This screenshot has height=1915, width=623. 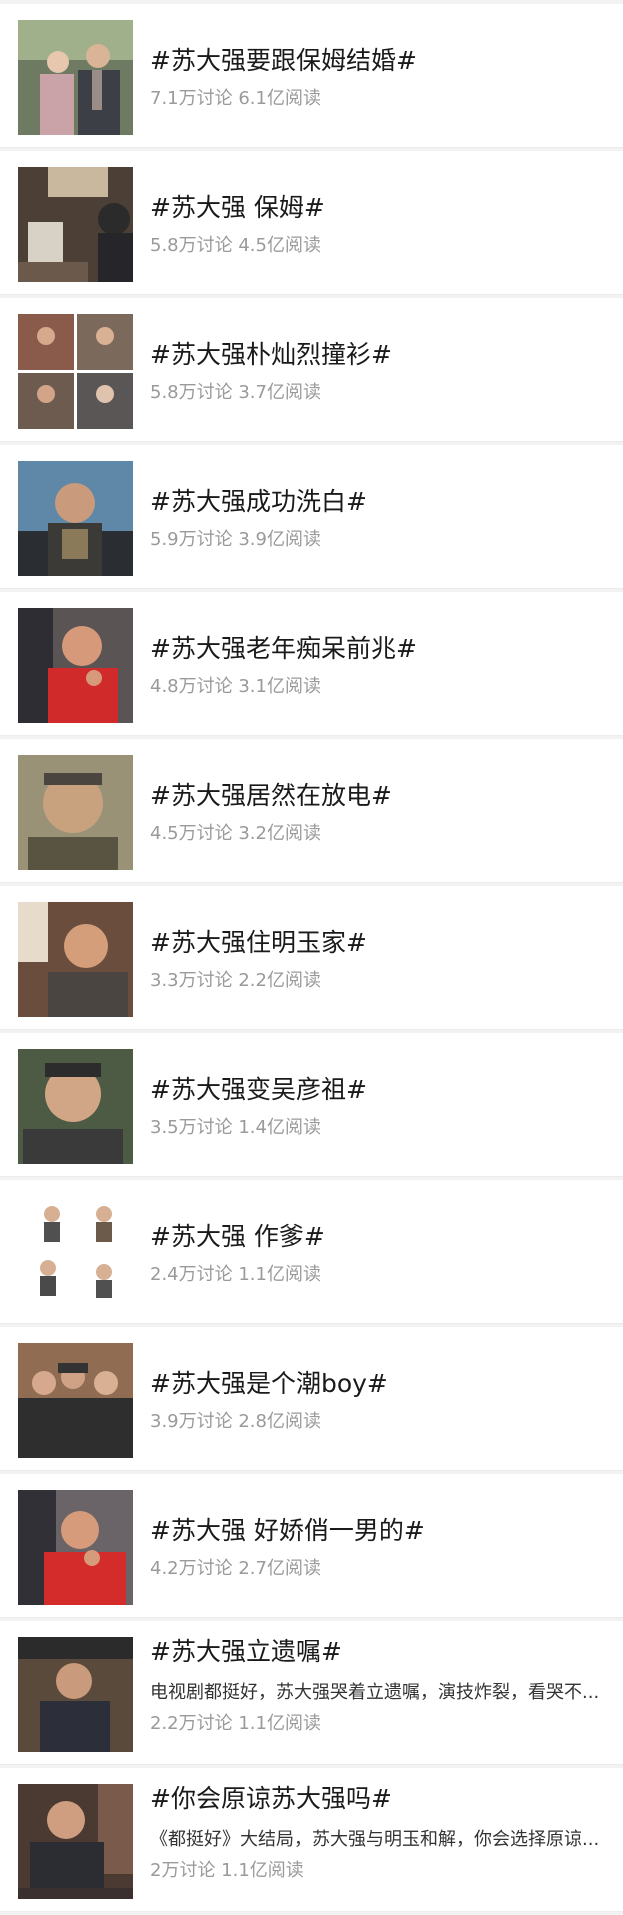 I want to click on topic-item: #苏大强要跟保姆结婚# 7.1万讨论 6.1亿阅读, so click(x=311, y=76).